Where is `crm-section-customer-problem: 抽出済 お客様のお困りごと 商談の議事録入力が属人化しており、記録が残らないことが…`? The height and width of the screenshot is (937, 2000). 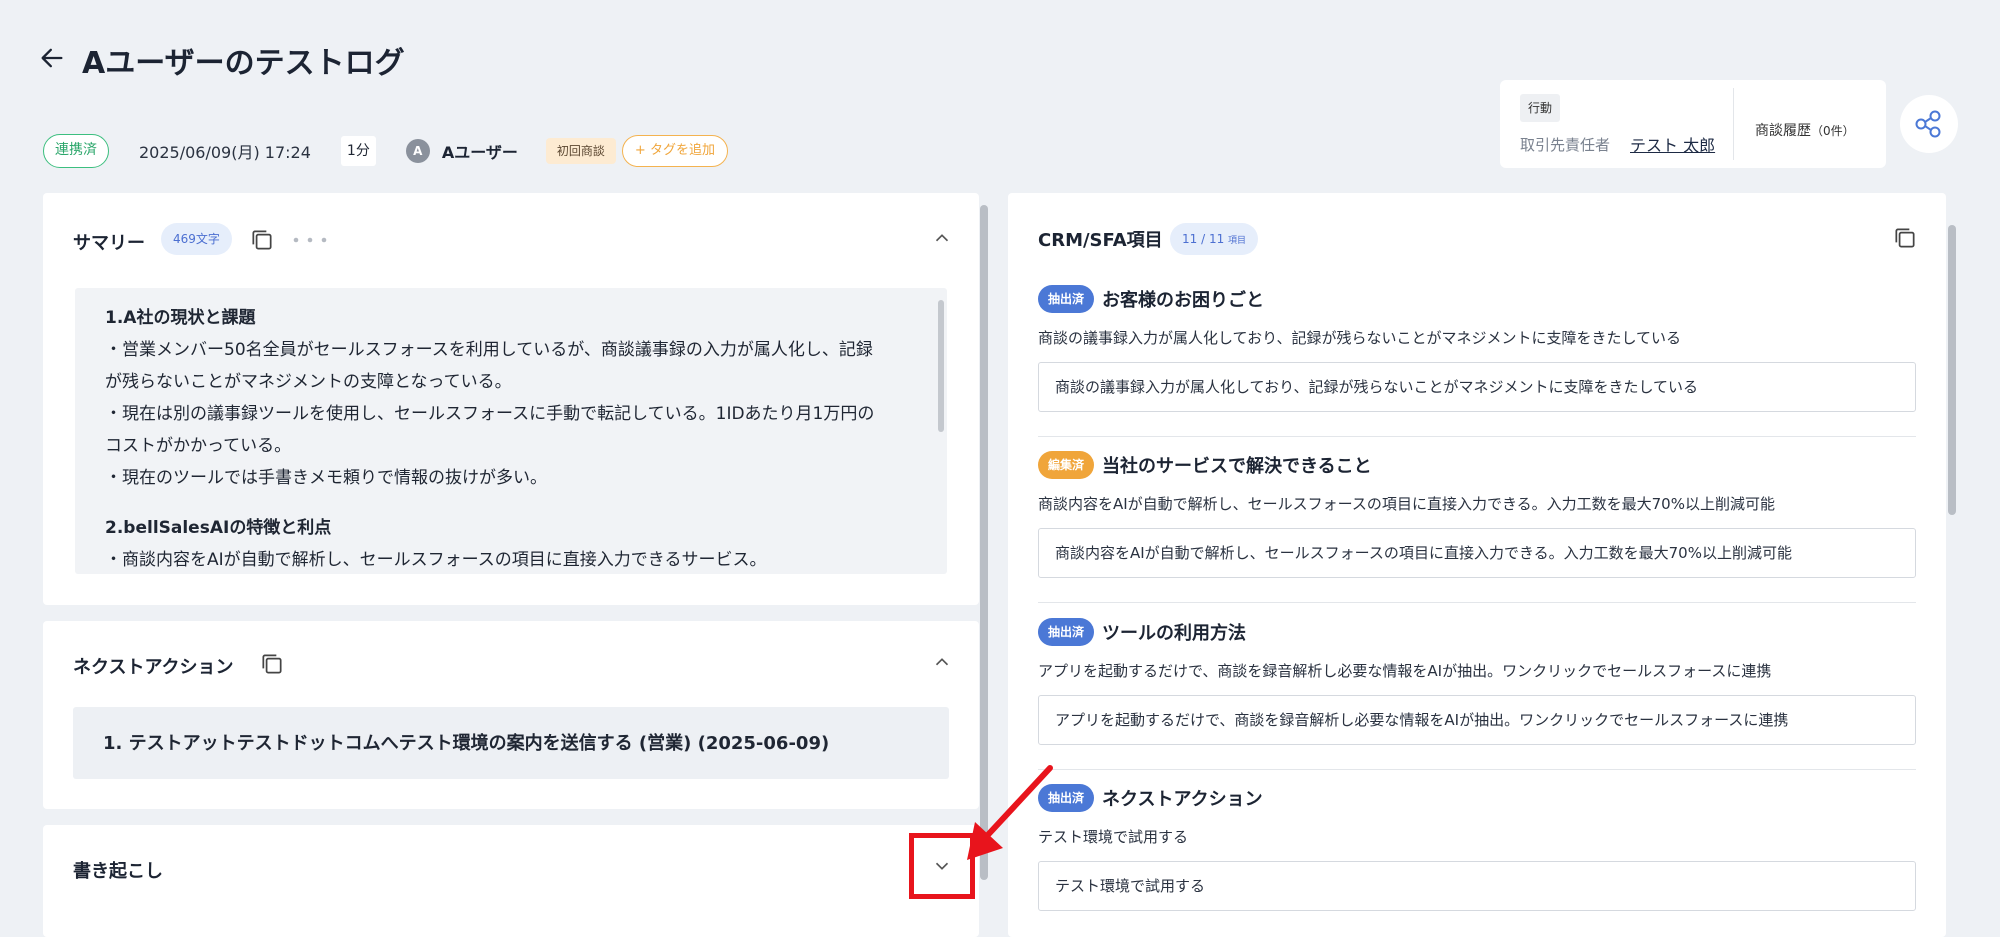 crm-section-customer-problem: 抽出済 お客様のお困りごと 商談の議事録入力が属人化しており、記録が残らないことが… is located at coordinates (1477, 361).